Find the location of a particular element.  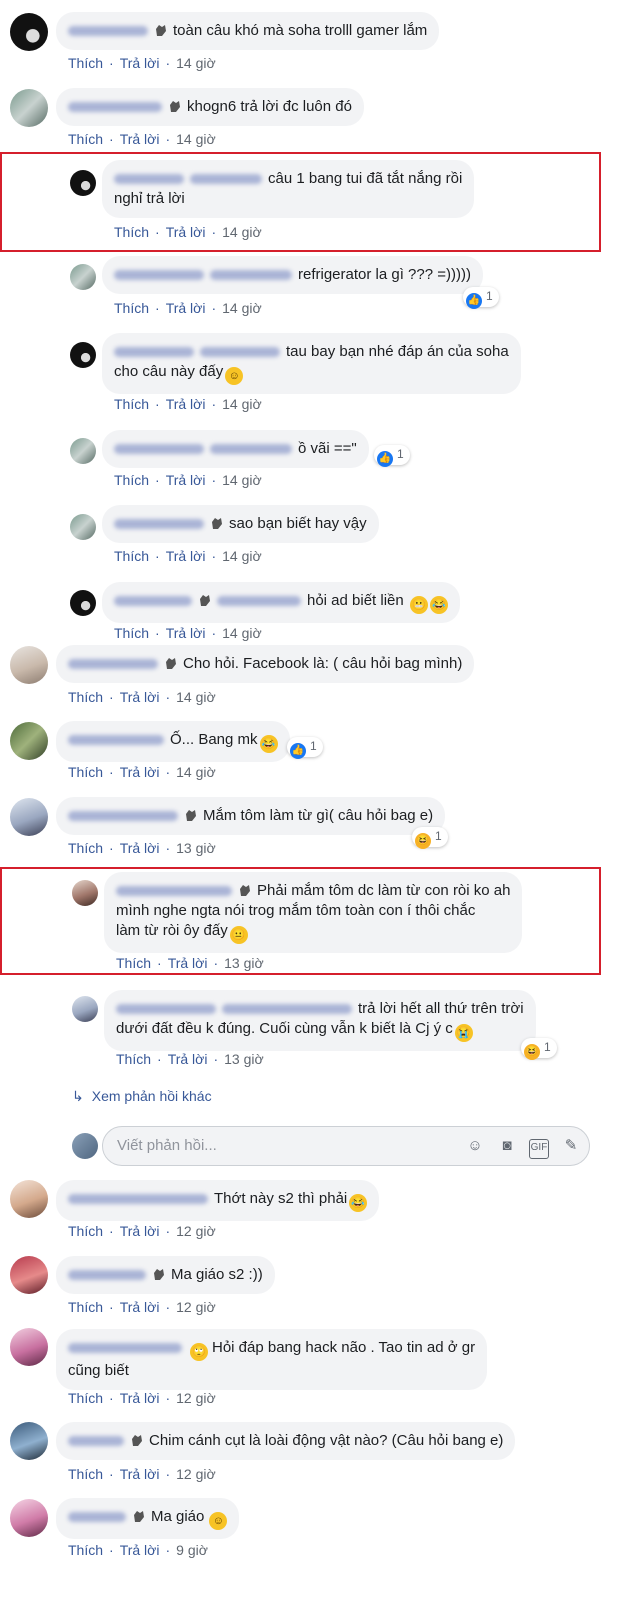

reply-input is located at coordinates (277, 1145).